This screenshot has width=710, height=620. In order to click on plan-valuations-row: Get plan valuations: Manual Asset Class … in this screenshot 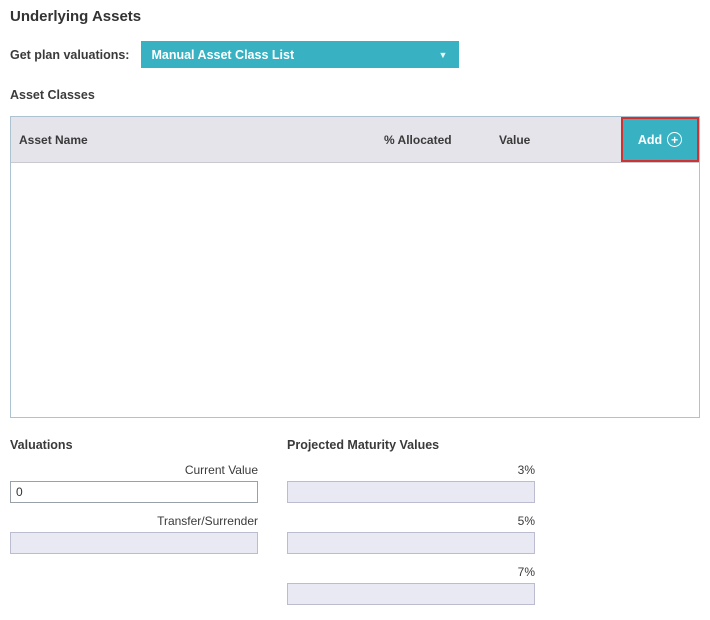, I will do `click(355, 54)`.